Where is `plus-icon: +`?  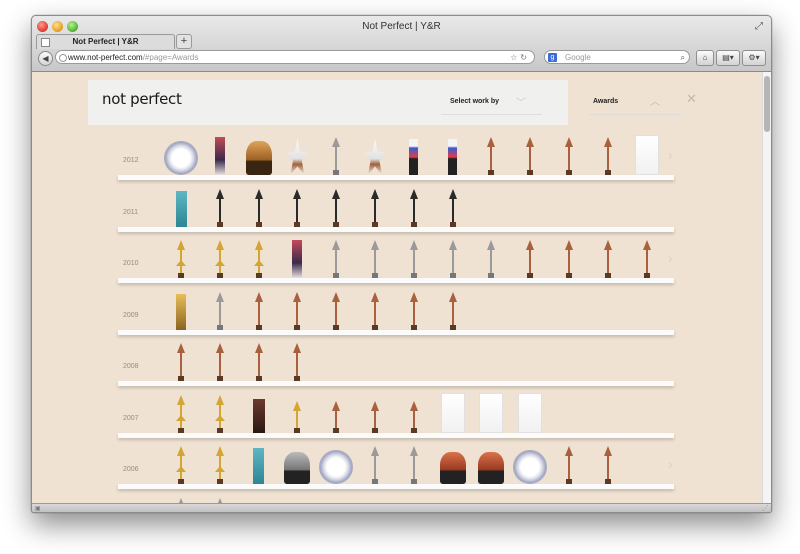
plus-icon: + is located at coordinates (184, 41).